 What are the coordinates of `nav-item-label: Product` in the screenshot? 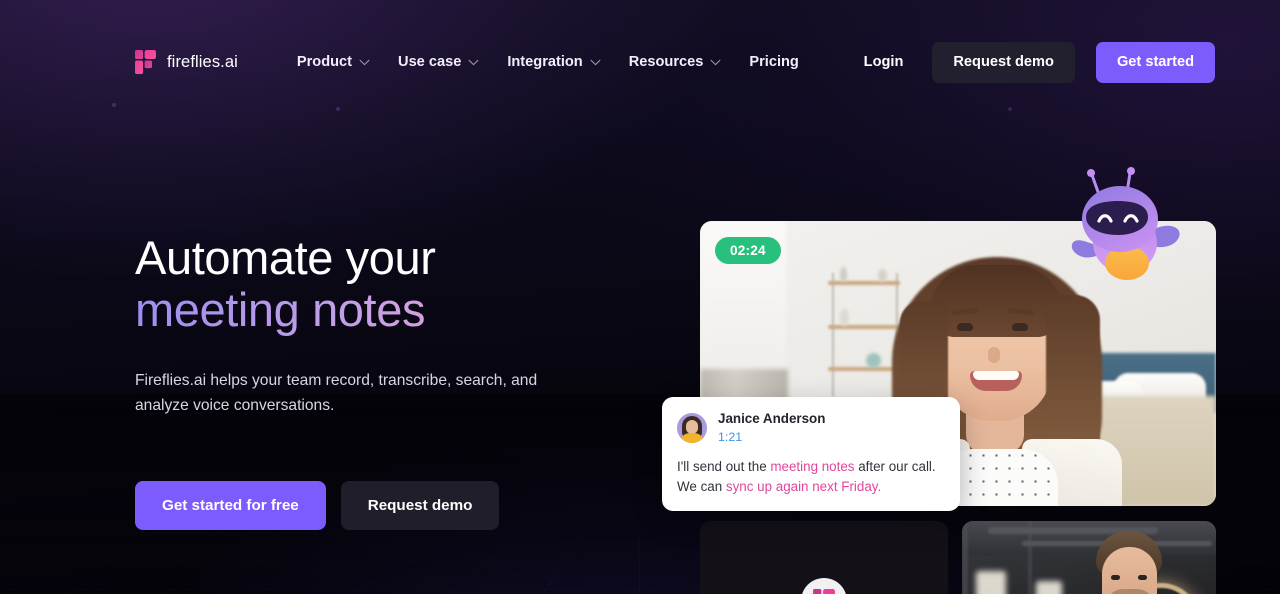 It's located at (324, 62).